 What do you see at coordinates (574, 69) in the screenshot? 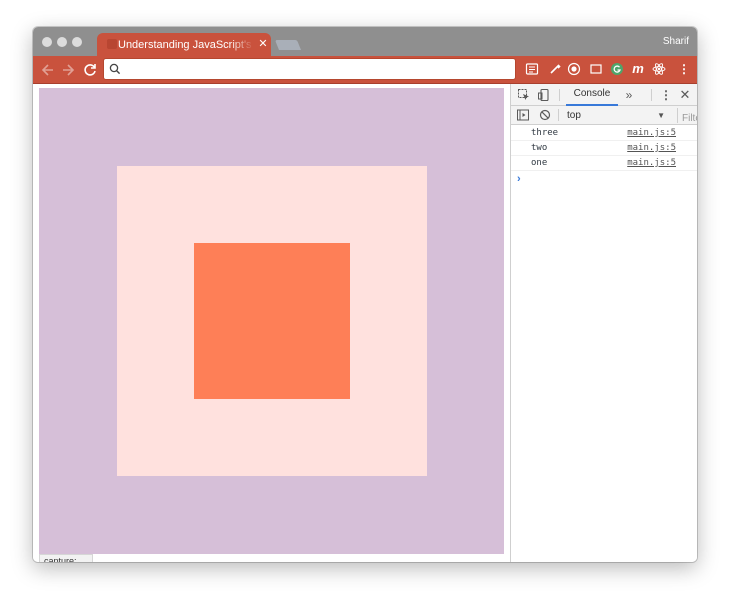
I see `record-icon` at bounding box center [574, 69].